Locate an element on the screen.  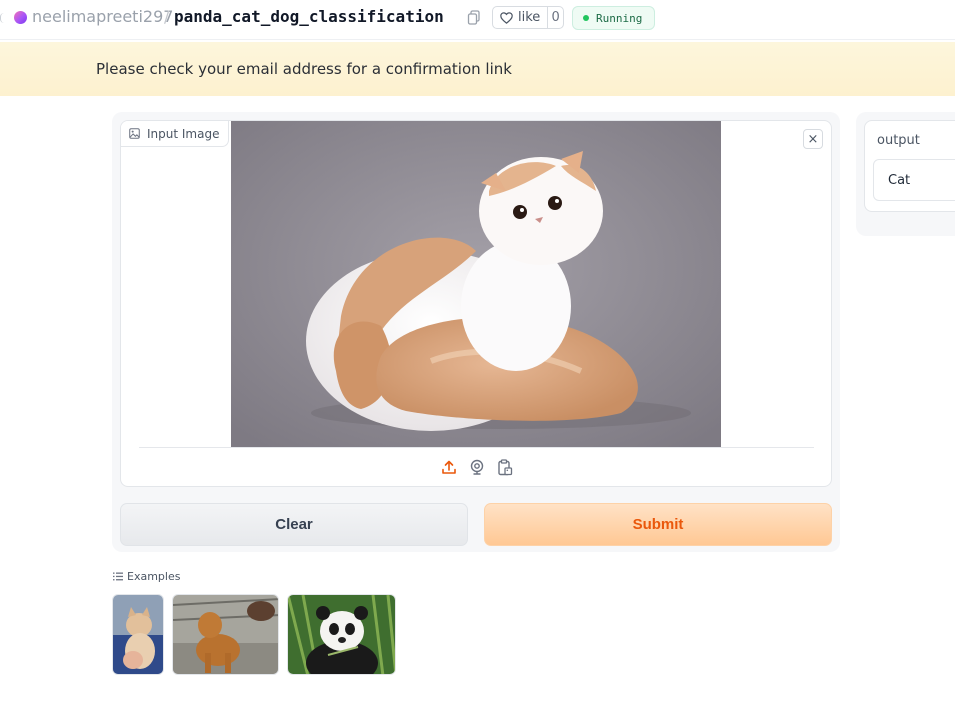
image-input-label: Input Image is located at coordinates (175, 134).